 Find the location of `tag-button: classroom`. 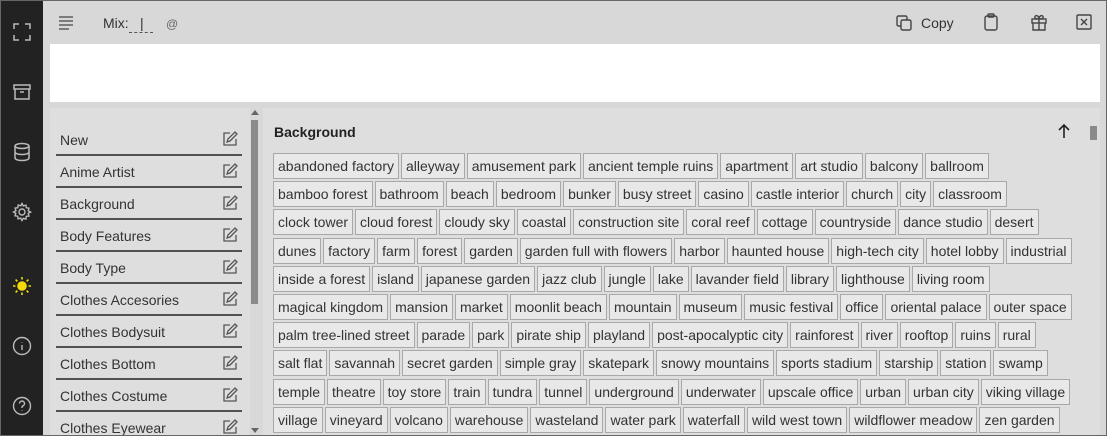

tag-button: classroom is located at coordinates (970, 194).